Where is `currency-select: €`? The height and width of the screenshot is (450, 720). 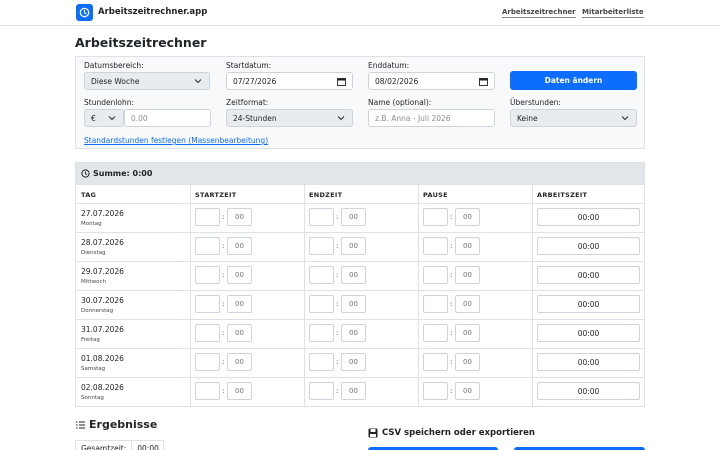
currency-select: € is located at coordinates (104, 118).